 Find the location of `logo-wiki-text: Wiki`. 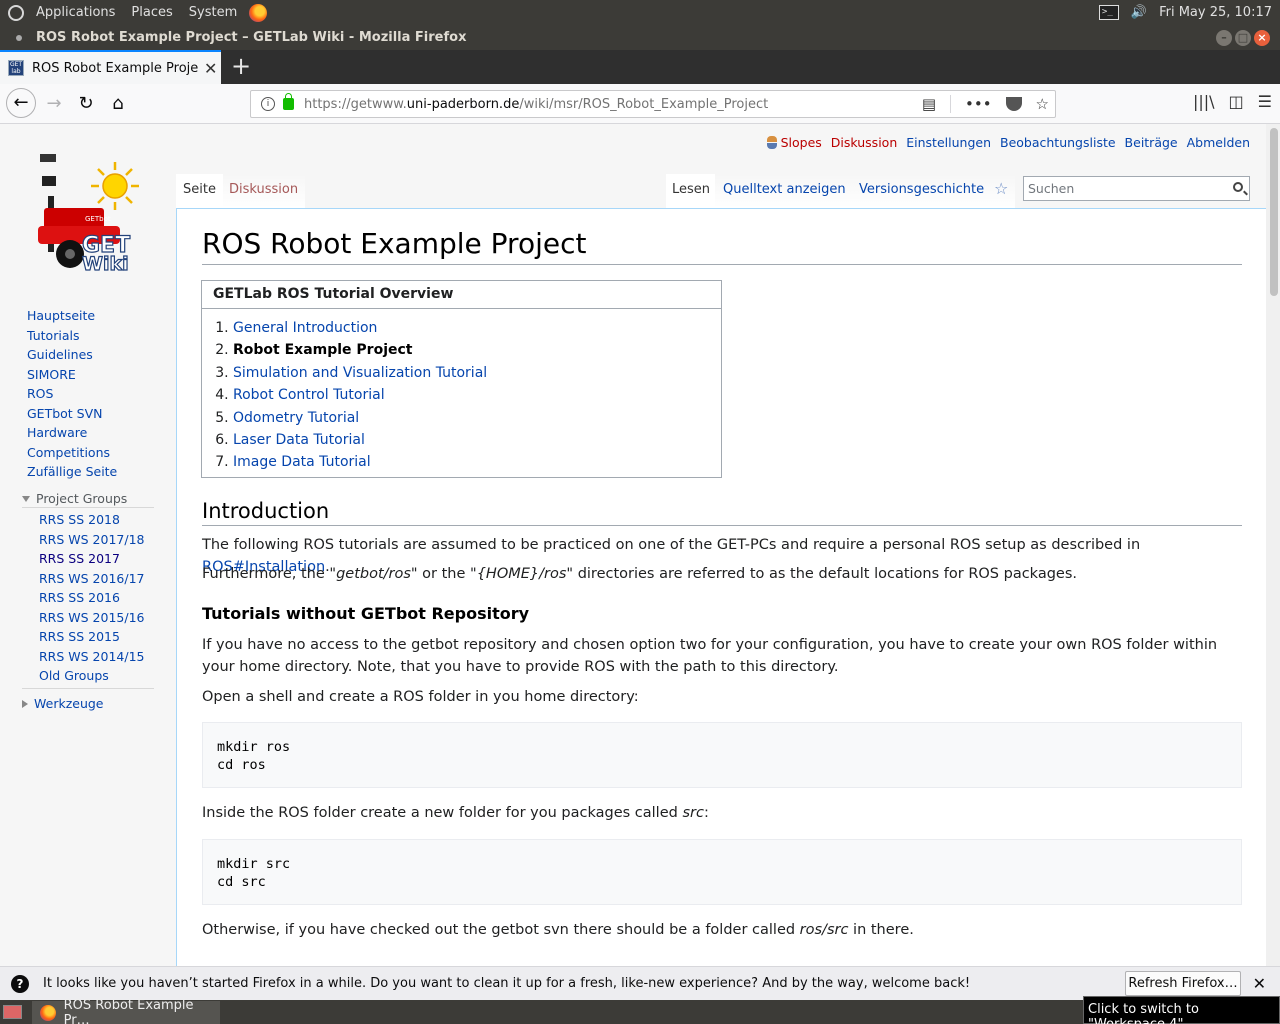

logo-wiki-text: Wiki is located at coordinates (105, 263).